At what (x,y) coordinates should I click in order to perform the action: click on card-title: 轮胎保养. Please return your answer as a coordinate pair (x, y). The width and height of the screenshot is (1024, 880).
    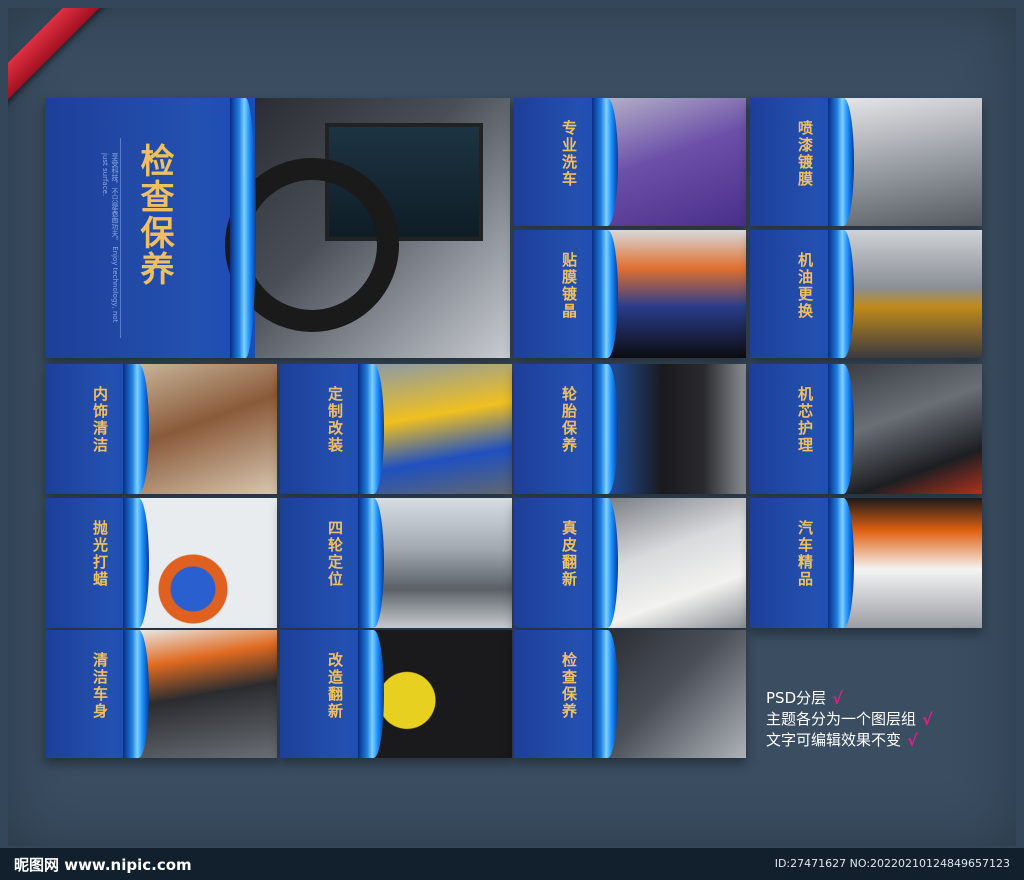
    Looking at the image, I should click on (569, 420).